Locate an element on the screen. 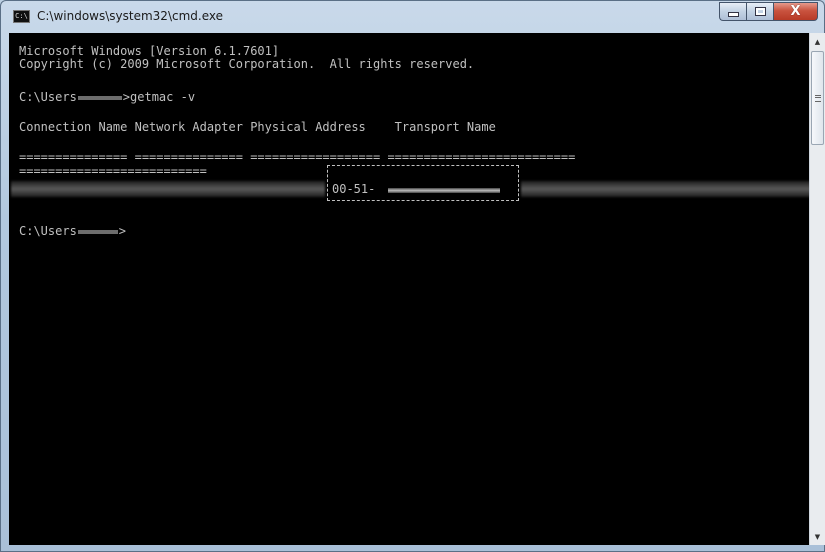 The height and width of the screenshot is (552, 825). scroll-up-arrow-icon: ▲ is located at coordinates (817, 41).